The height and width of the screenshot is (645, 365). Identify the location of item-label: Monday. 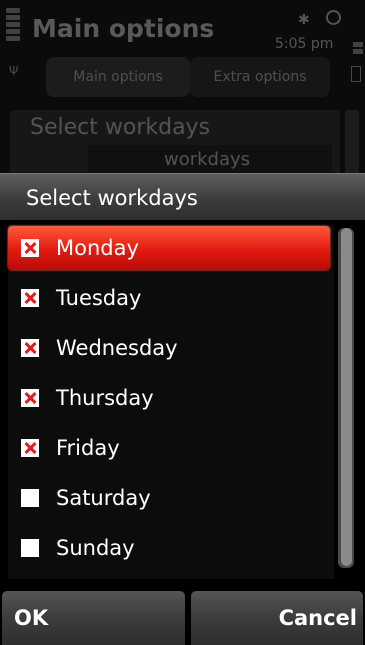
(97, 248).